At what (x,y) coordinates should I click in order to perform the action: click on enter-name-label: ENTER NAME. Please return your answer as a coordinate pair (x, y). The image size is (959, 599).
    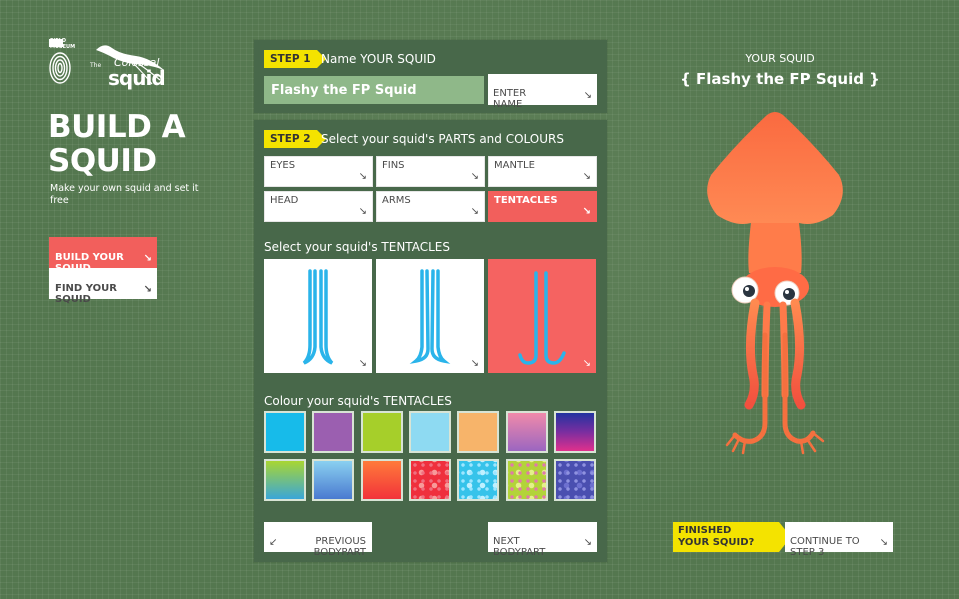
    Looking at the image, I should click on (510, 99).